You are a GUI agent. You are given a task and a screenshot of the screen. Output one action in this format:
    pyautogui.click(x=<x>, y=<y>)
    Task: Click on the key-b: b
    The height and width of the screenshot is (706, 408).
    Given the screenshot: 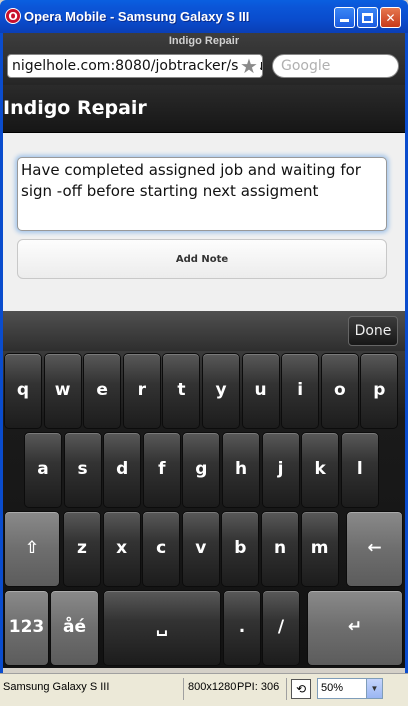 What is the action you would take?
    pyautogui.click(x=240, y=549)
    